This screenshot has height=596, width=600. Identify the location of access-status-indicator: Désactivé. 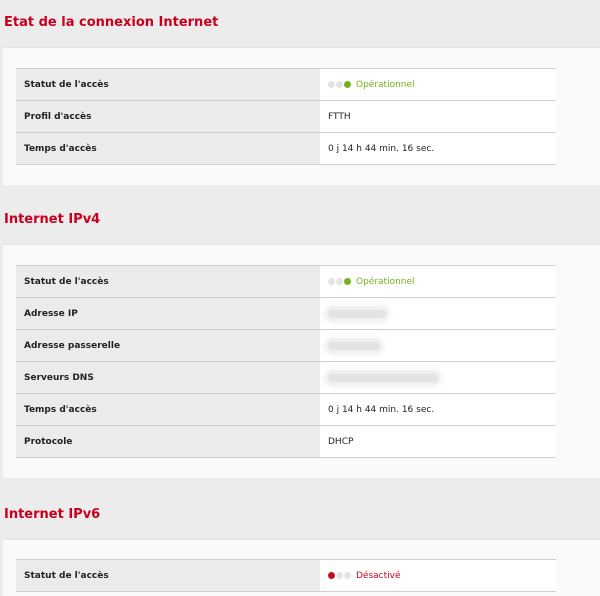
(364, 576).